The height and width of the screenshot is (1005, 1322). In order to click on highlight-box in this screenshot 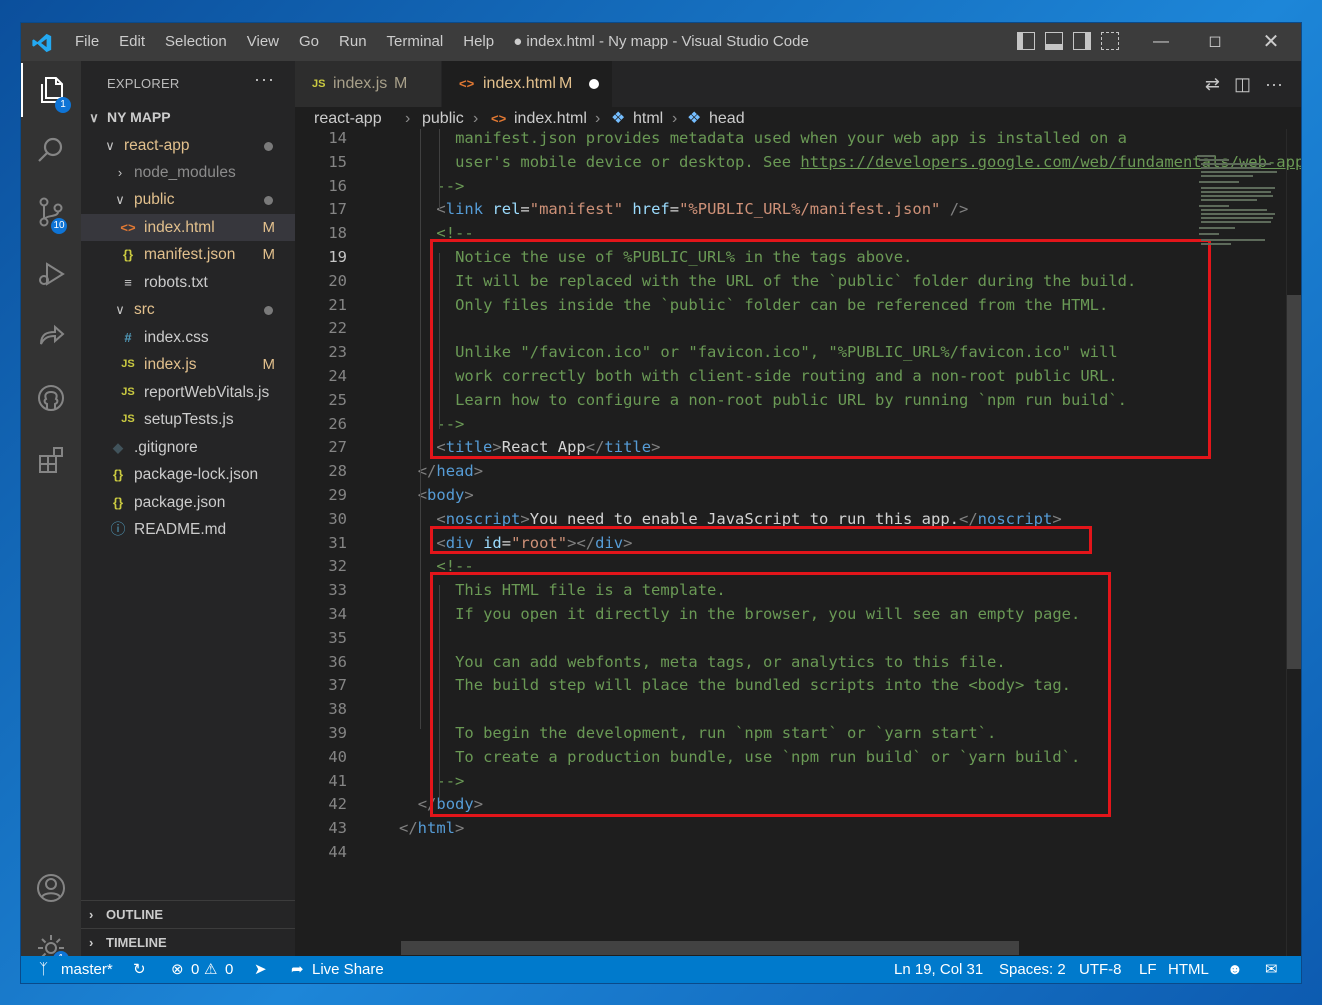, I will do `click(820, 349)`.